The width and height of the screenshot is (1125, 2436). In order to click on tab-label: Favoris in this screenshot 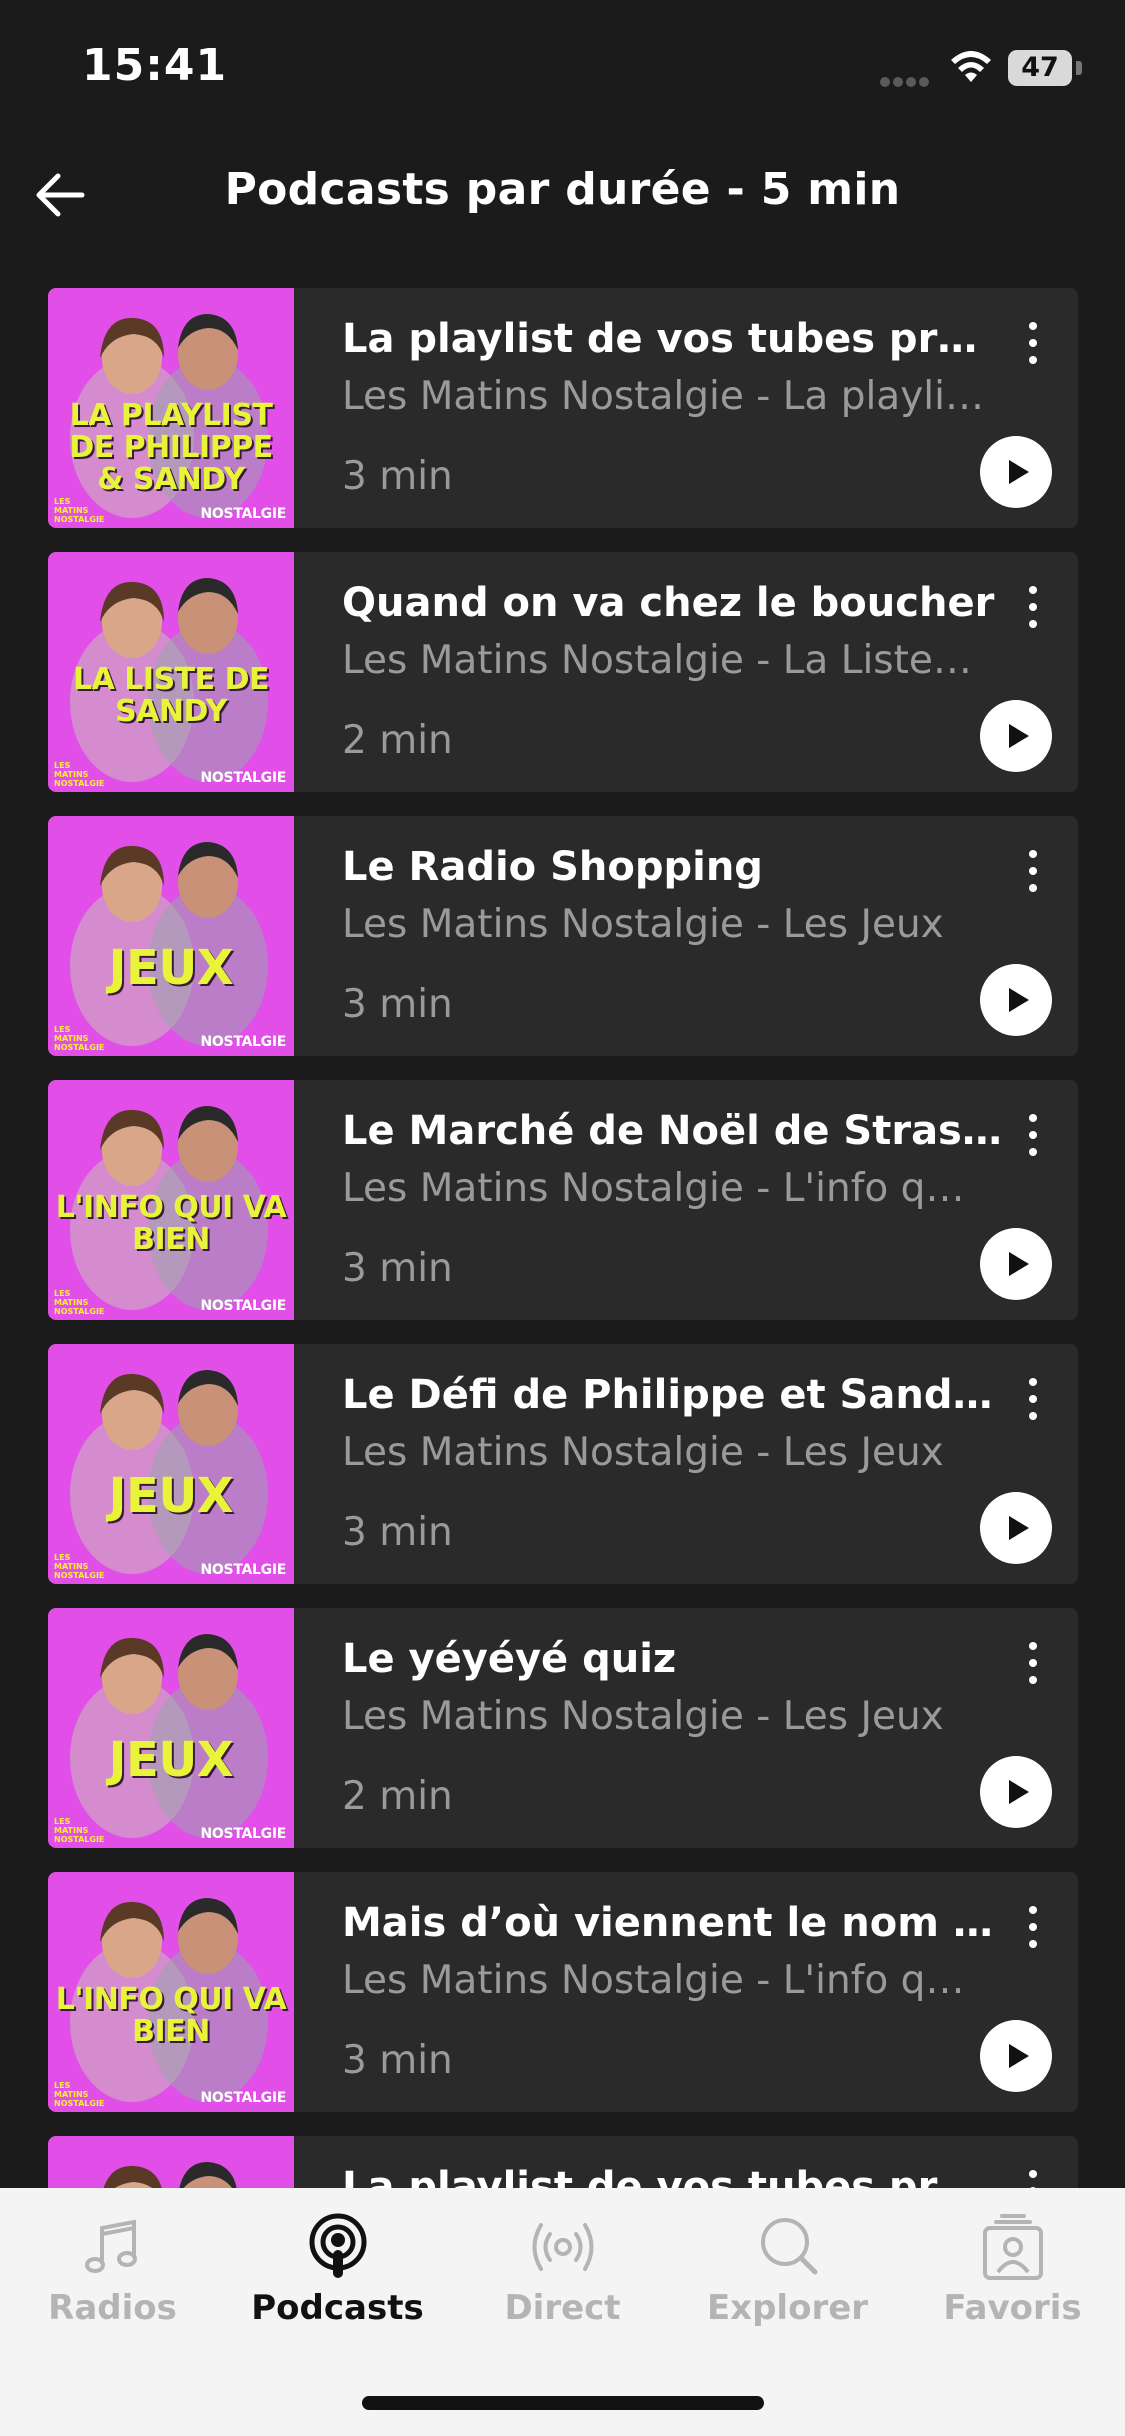, I will do `click(1012, 2308)`.